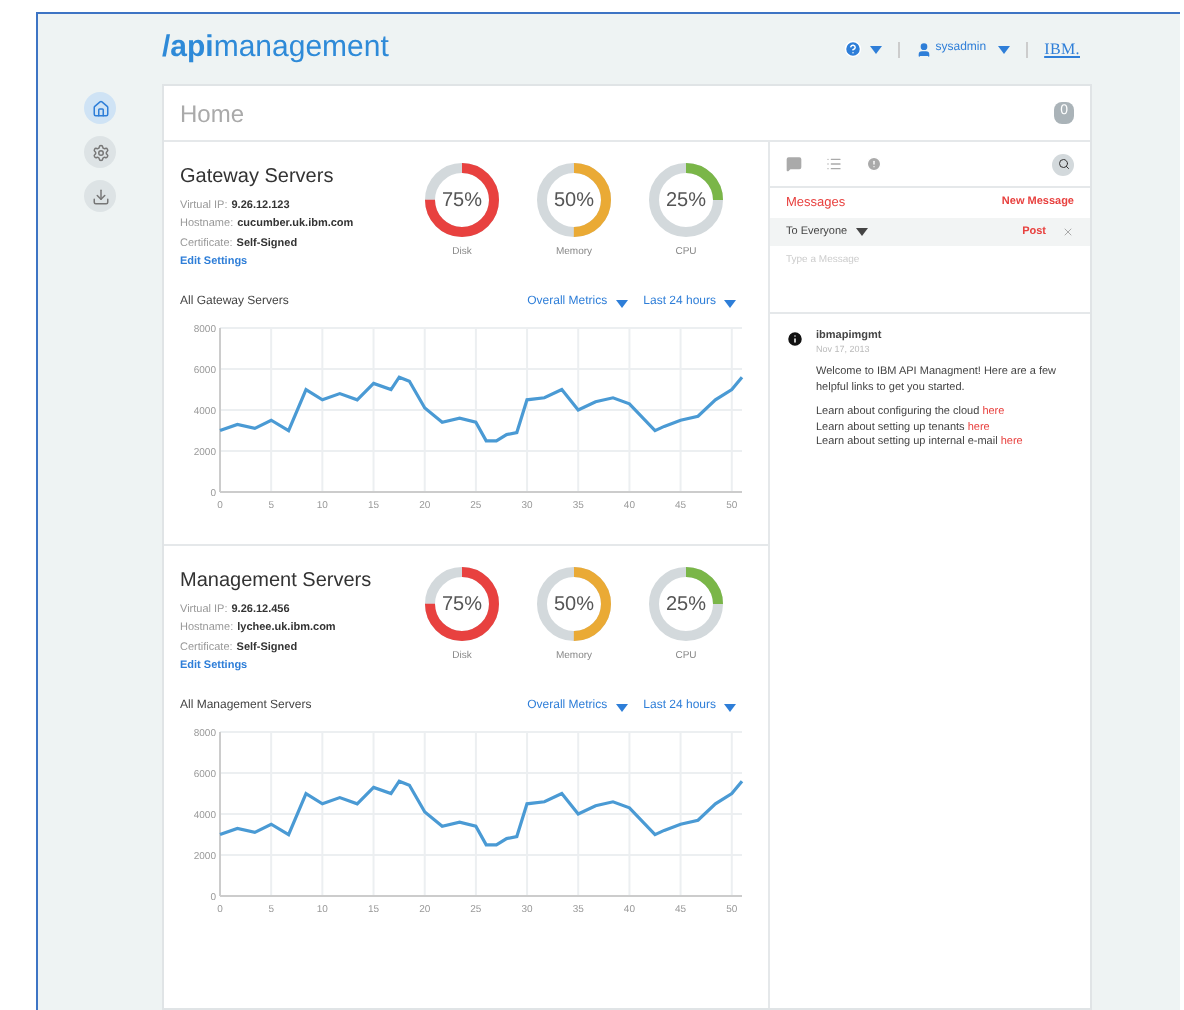 This screenshot has height=1010, width=1184. Describe the element at coordinates (834, 164) in the screenshot. I see `list-icon` at that location.